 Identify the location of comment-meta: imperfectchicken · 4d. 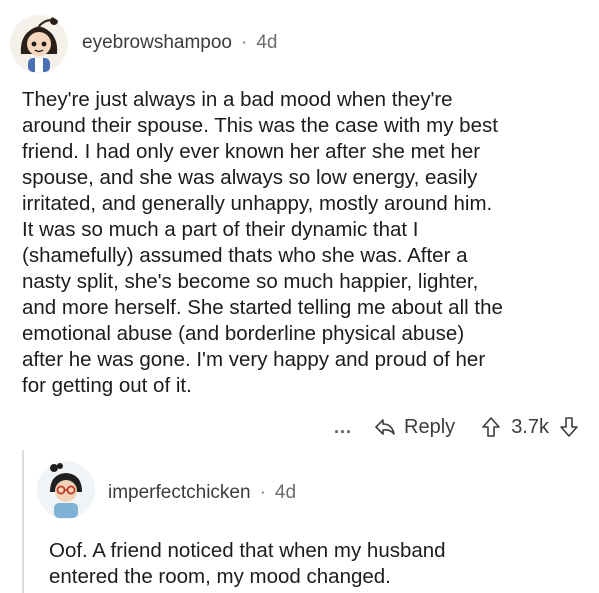
(202, 493).